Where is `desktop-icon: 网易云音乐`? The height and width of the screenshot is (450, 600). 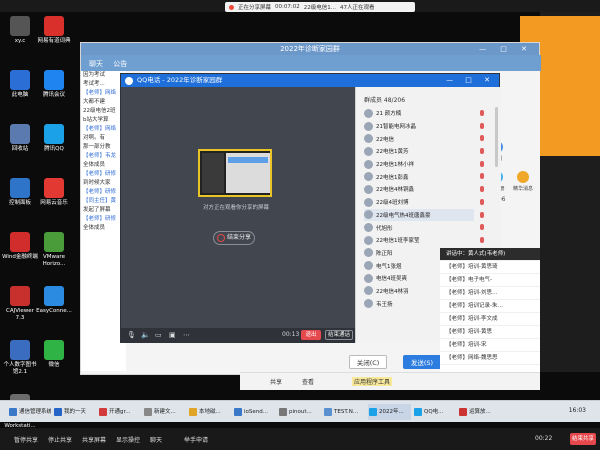 desktop-icon: 网易云音乐 is located at coordinates (54, 192).